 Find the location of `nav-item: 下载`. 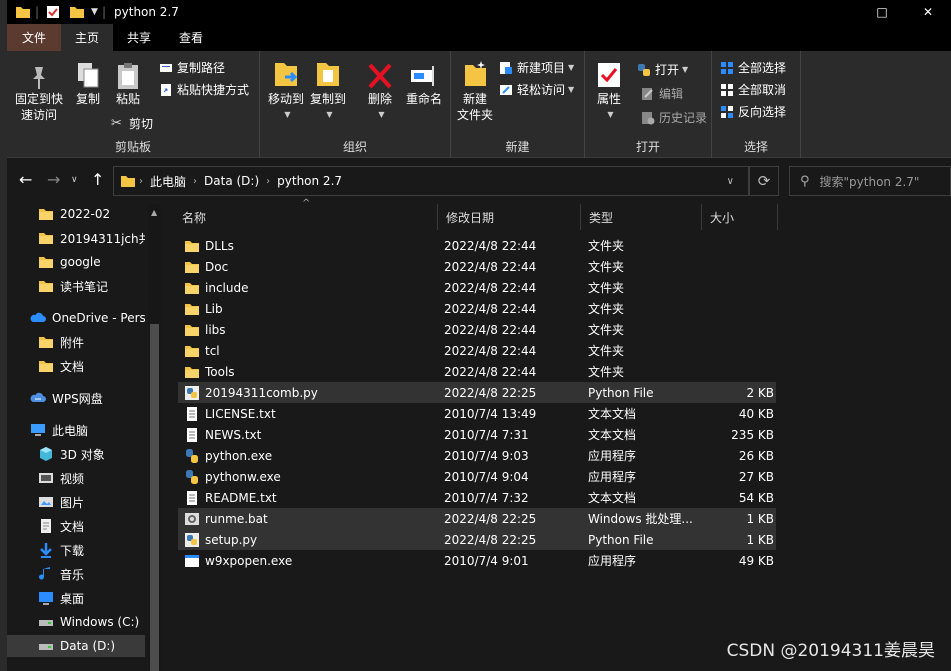

nav-item: 下载 is located at coordinates (76, 550).